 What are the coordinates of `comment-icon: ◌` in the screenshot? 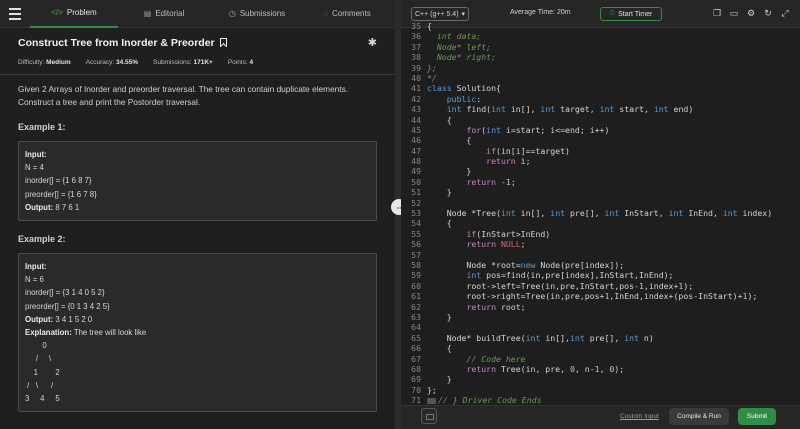 It's located at (326, 13).